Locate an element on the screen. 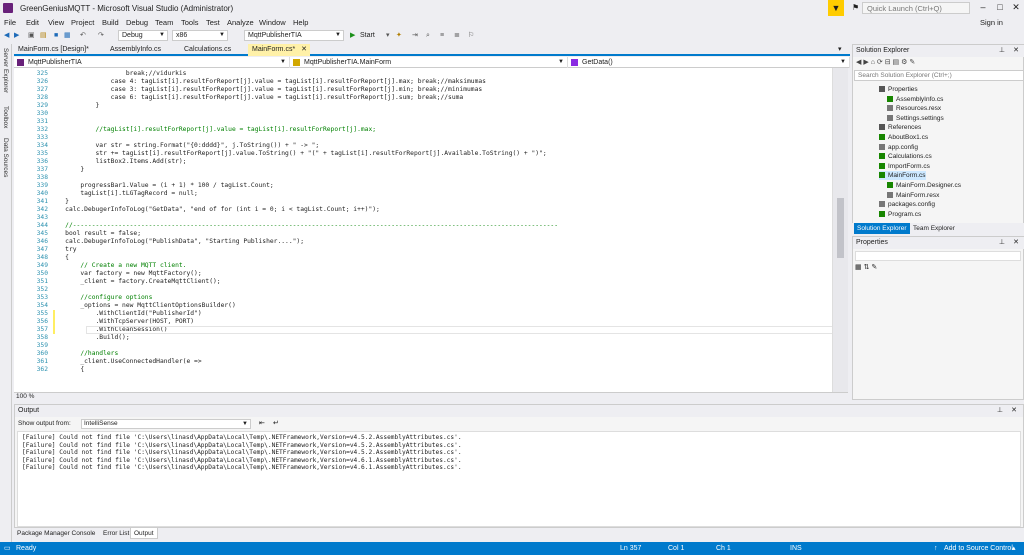 The width and height of the screenshot is (1024, 555). sync-icon: ⟳ is located at coordinates (880, 62).